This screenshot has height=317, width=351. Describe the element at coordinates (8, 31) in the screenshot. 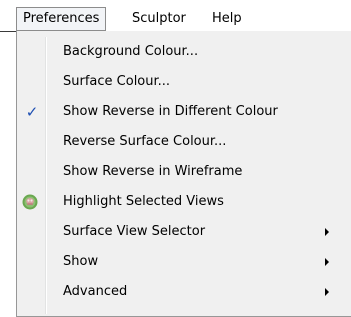

I see `window-edge-line` at that location.